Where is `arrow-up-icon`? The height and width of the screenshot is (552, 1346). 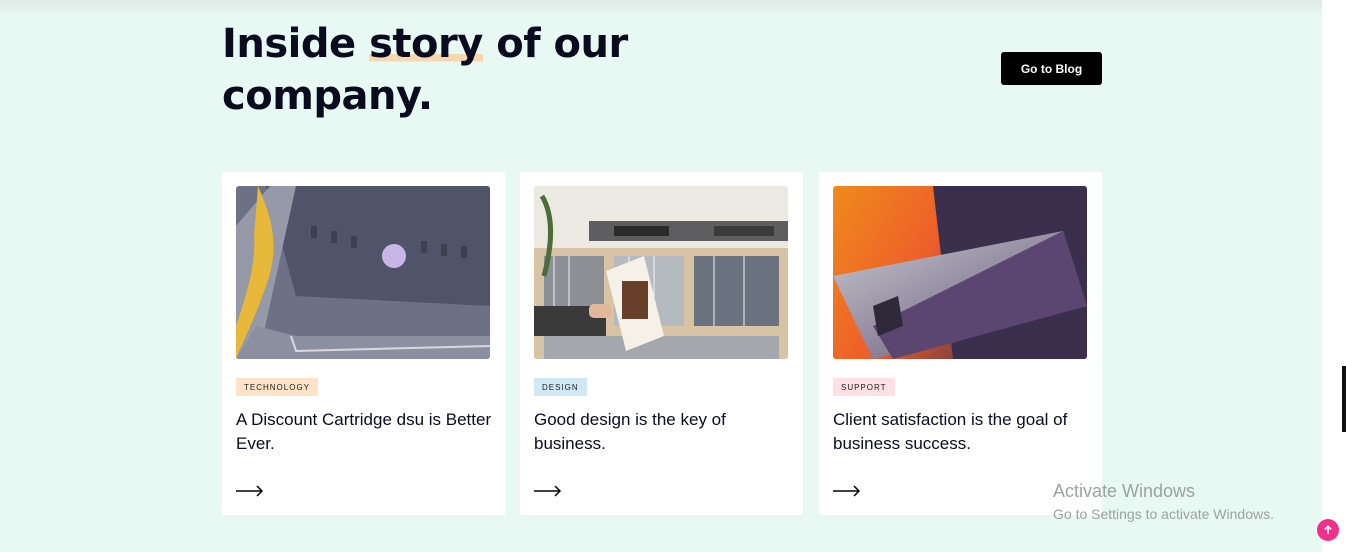 arrow-up-icon is located at coordinates (1328, 529).